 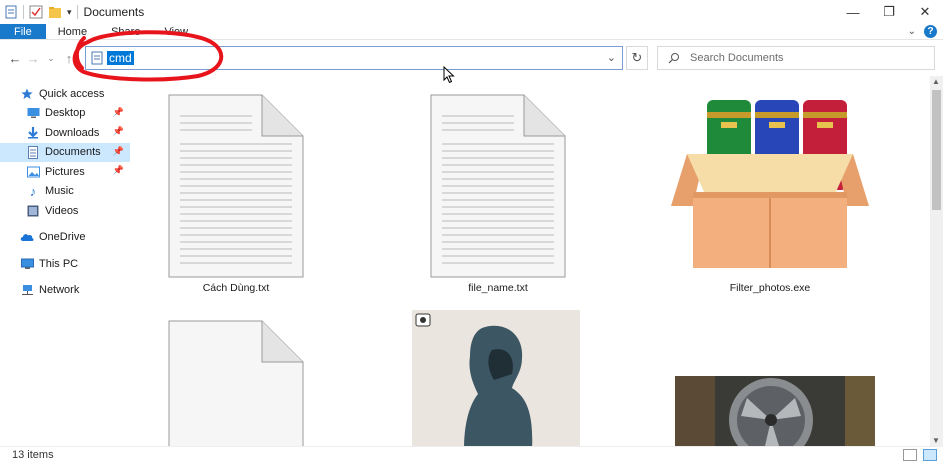 I want to click on navigation-row: ← → ⌄ ↑ cmd ⌄ ↻, so click(x=471, y=58).